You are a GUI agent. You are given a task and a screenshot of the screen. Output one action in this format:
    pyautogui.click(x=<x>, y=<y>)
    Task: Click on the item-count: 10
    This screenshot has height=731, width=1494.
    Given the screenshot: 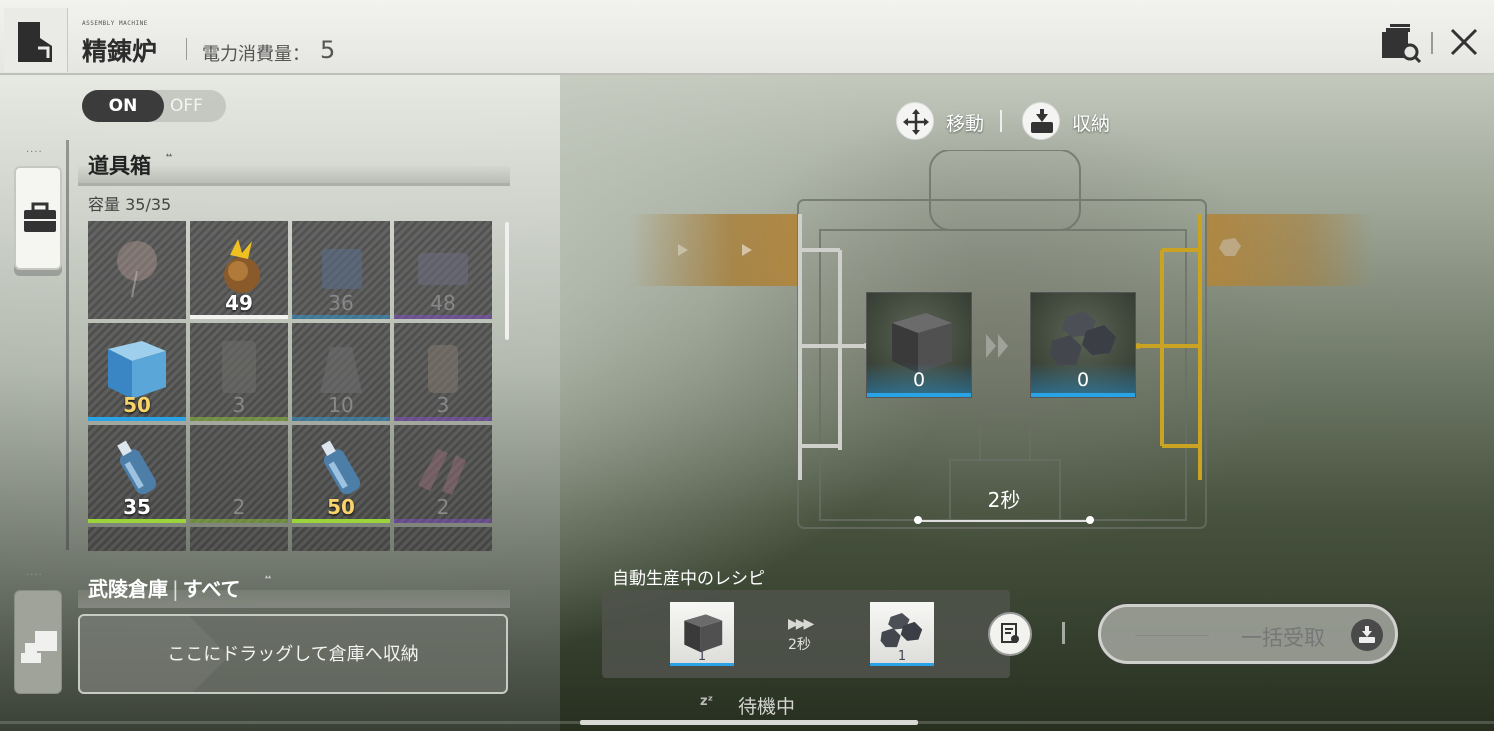 What is the action you would take?
    pyautogui.click(x=341, y=405)
    